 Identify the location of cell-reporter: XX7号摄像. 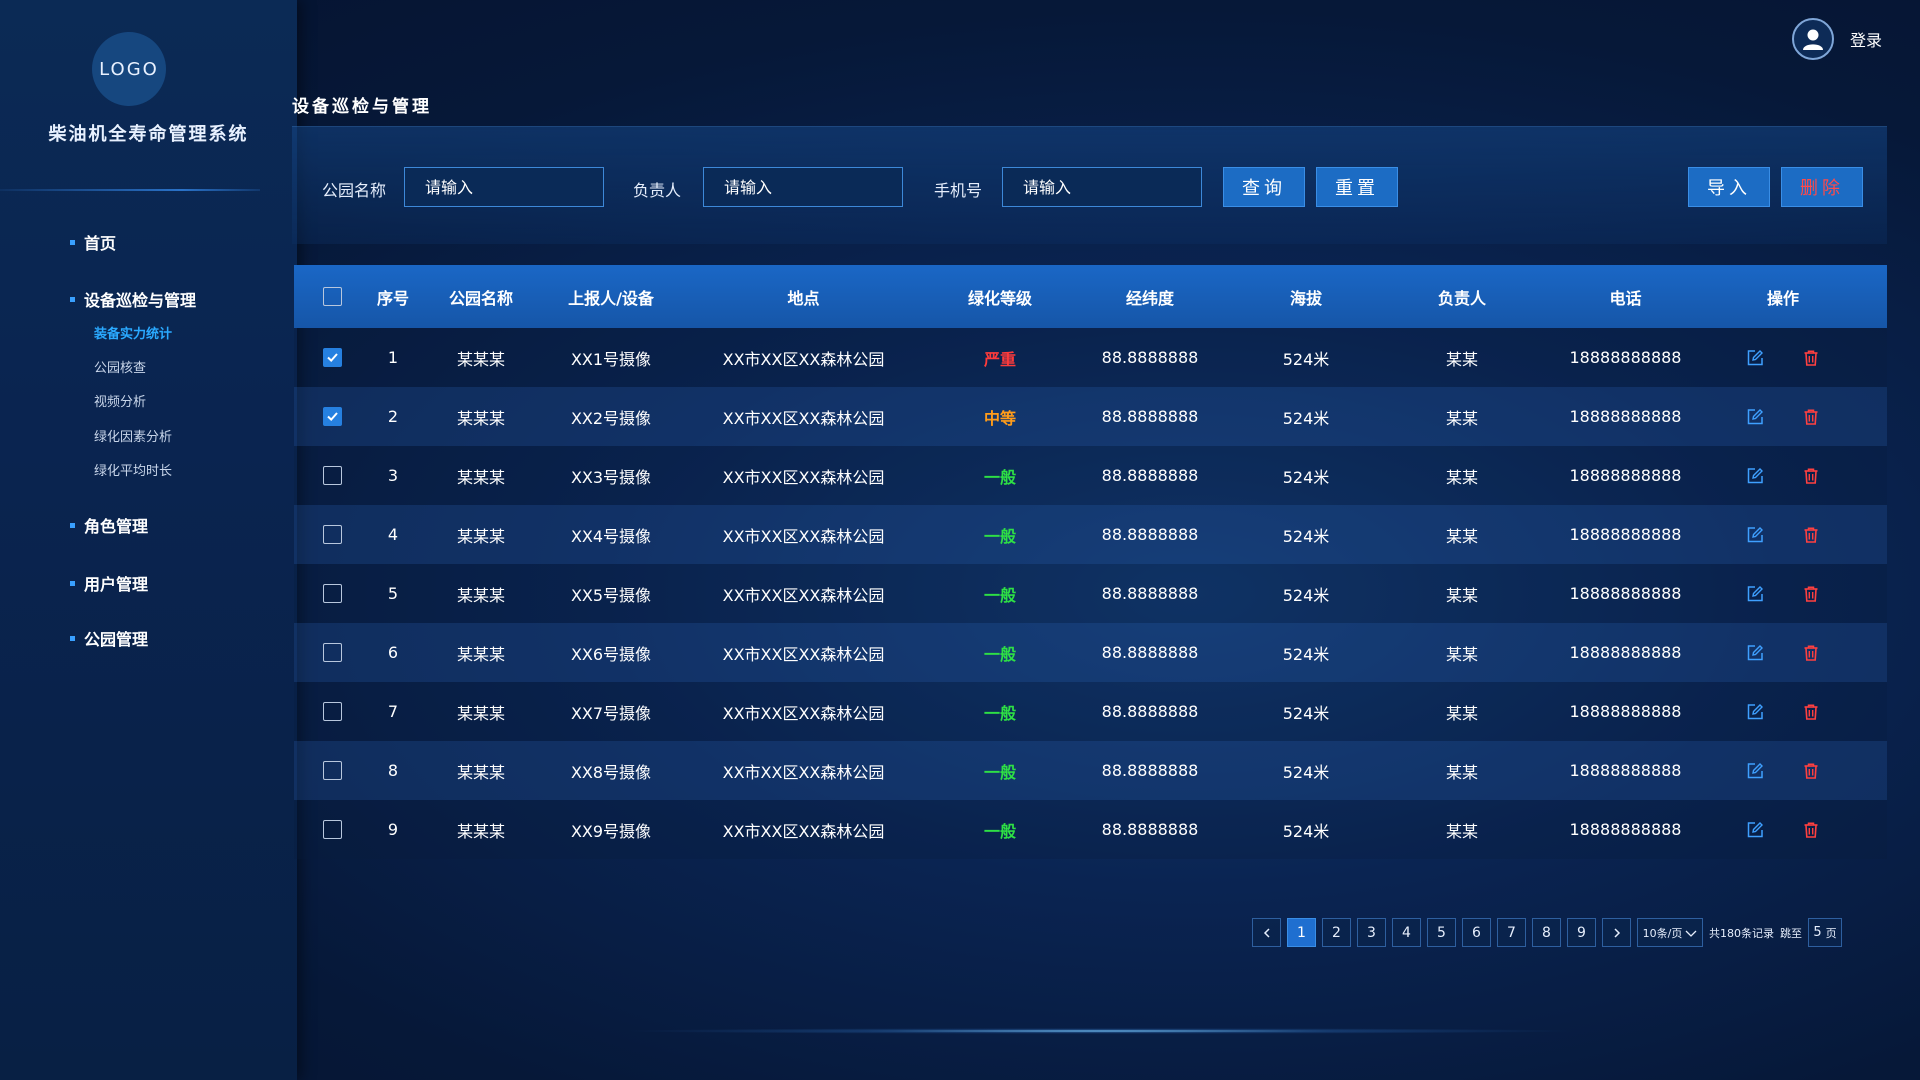
(611, 713).